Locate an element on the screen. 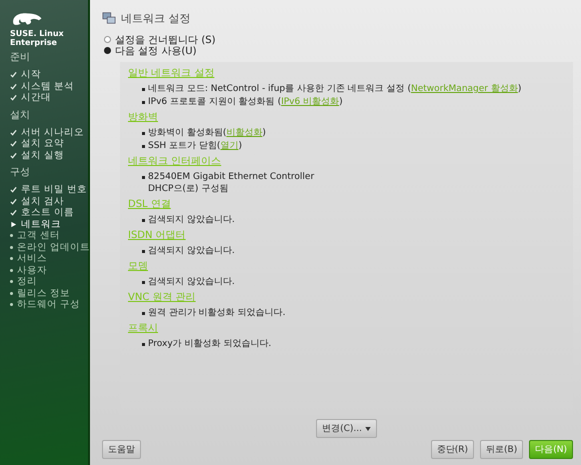 The image size is (581, 465). step-label: 정리 is located at coordinates (27, 282).